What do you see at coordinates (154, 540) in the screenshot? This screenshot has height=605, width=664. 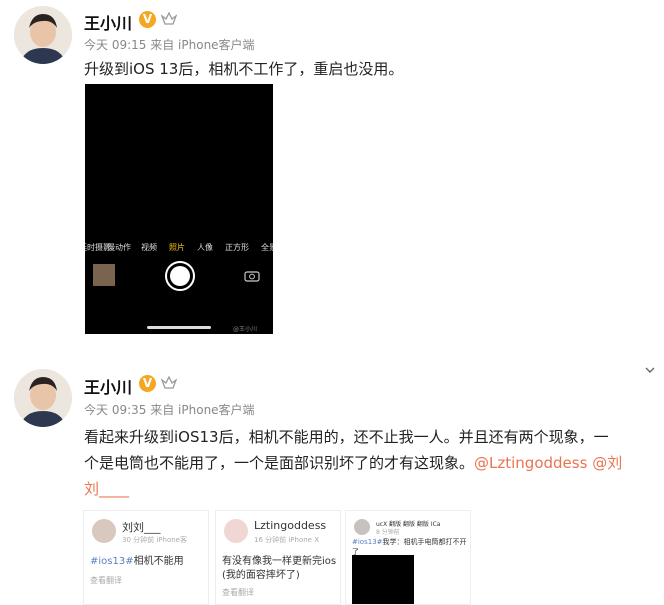 I see `card-meta: 30 分钟前 iPhone客` at bounding box center [154, 540].